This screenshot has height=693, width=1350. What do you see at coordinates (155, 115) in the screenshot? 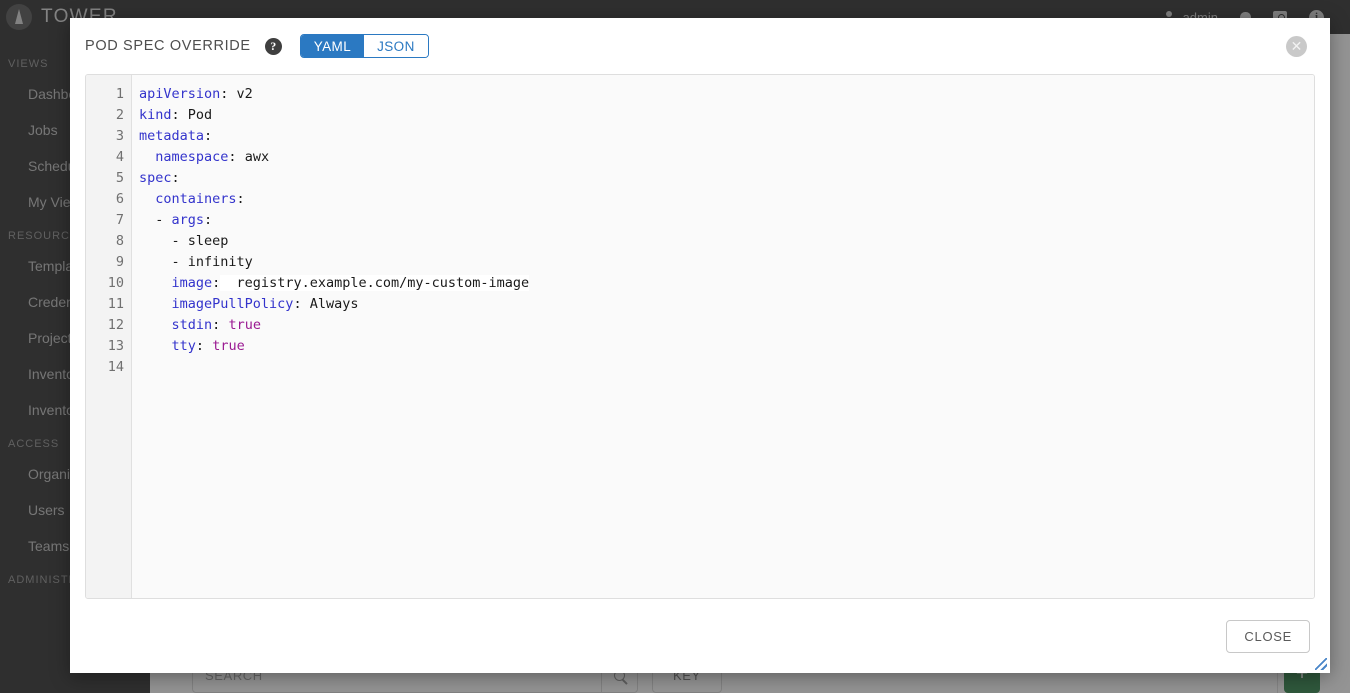
I see `code-token: kind` at bounding box center [155, 115].